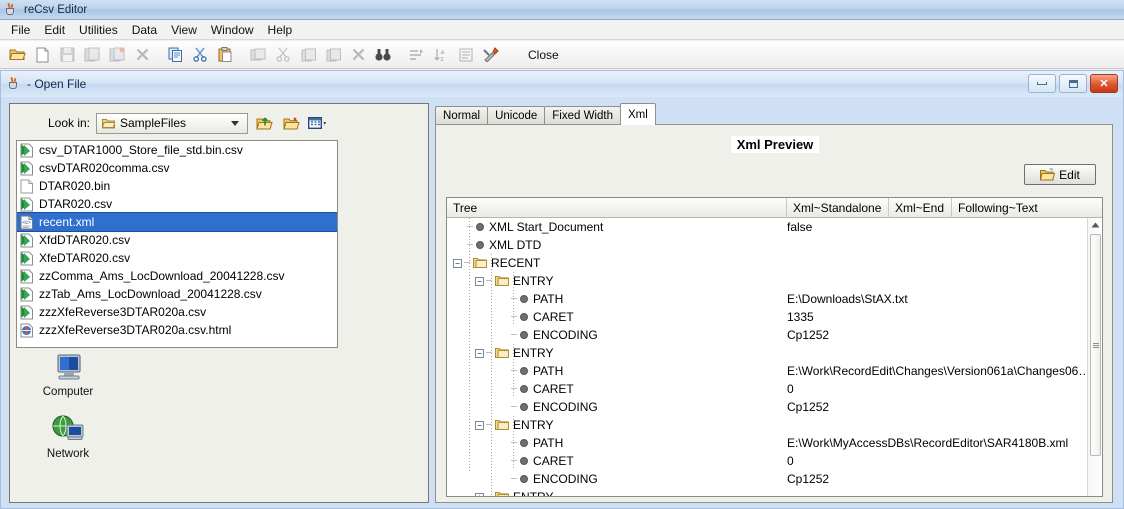 The image size is (1124, 509). I want to click on menu-view: View, so click(184, 30).